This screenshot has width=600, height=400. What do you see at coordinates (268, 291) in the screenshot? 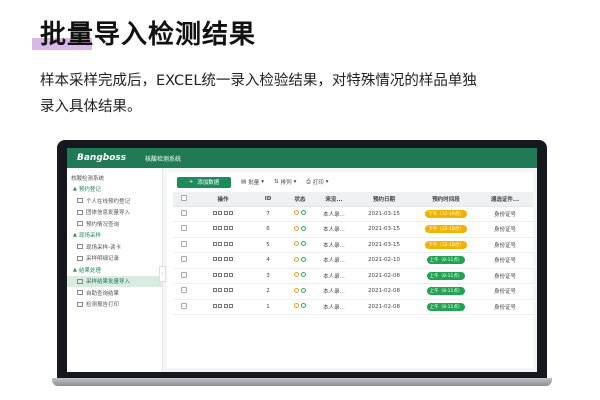
I see `row-id: 2` at bounding box center [268, 291].